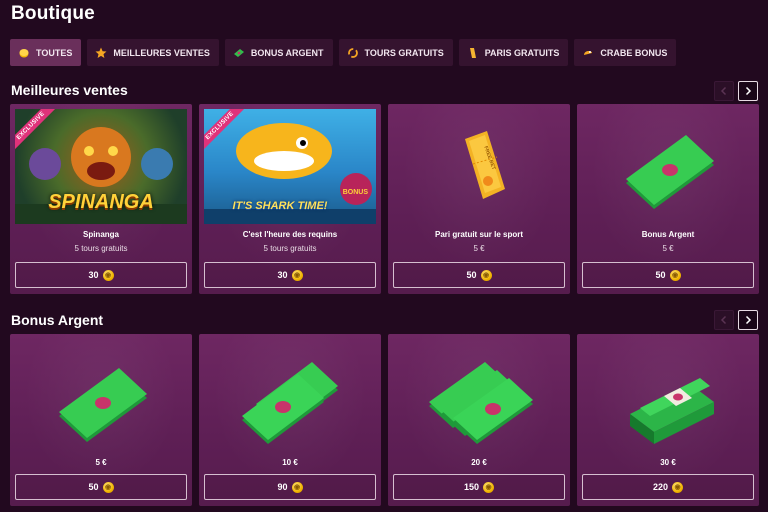 The height and width of the screenshot is (512, 768). What do you see at coordinates (57, 320) in the screenshot?
I see `section-title-bonus-argent: Bonus Argent` at bounding box center [57, 320].